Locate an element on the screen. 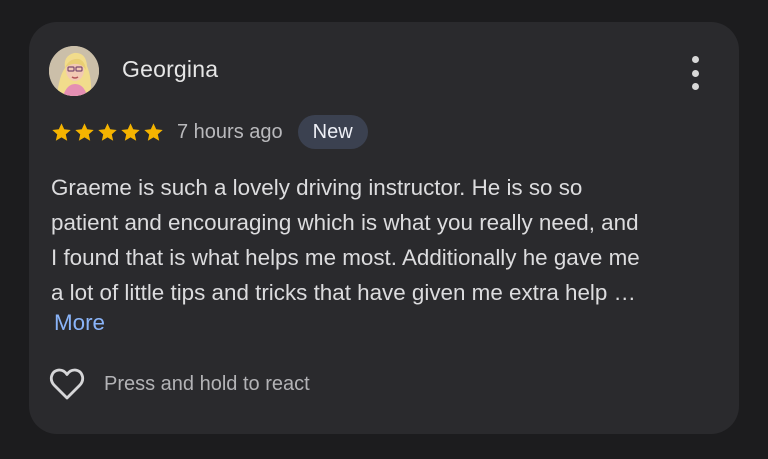 The height and width of the screenshot is (459, 768). more-link: More is located at coordinates (79, 323).